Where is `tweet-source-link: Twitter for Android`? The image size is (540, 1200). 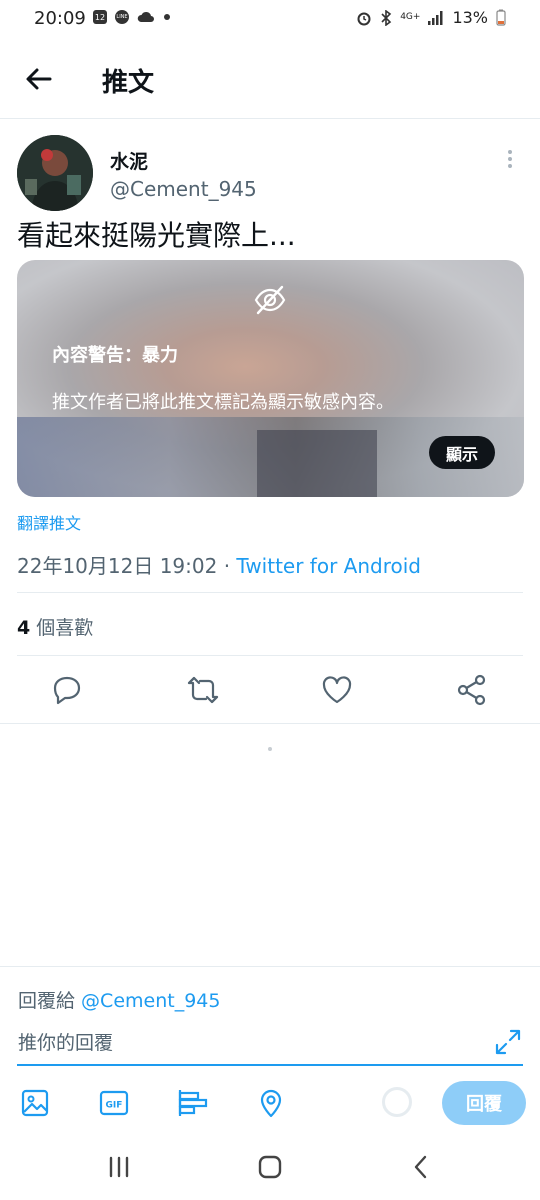 tweet-source-link: Twitter for Android is located at coordinates (328, 566).